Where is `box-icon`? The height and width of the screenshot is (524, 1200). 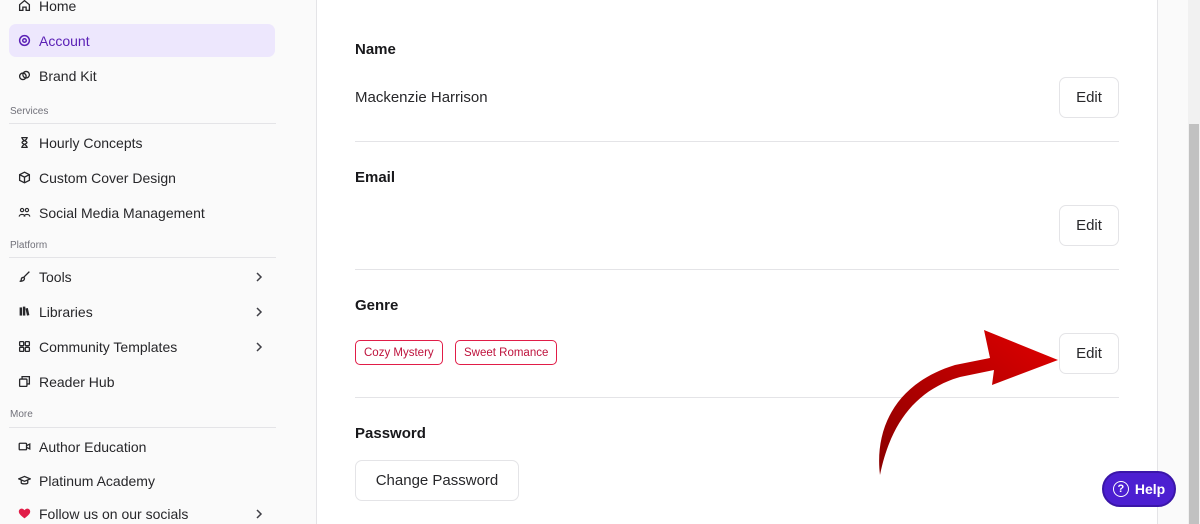 box-icon is located at coordinates (24, 177).